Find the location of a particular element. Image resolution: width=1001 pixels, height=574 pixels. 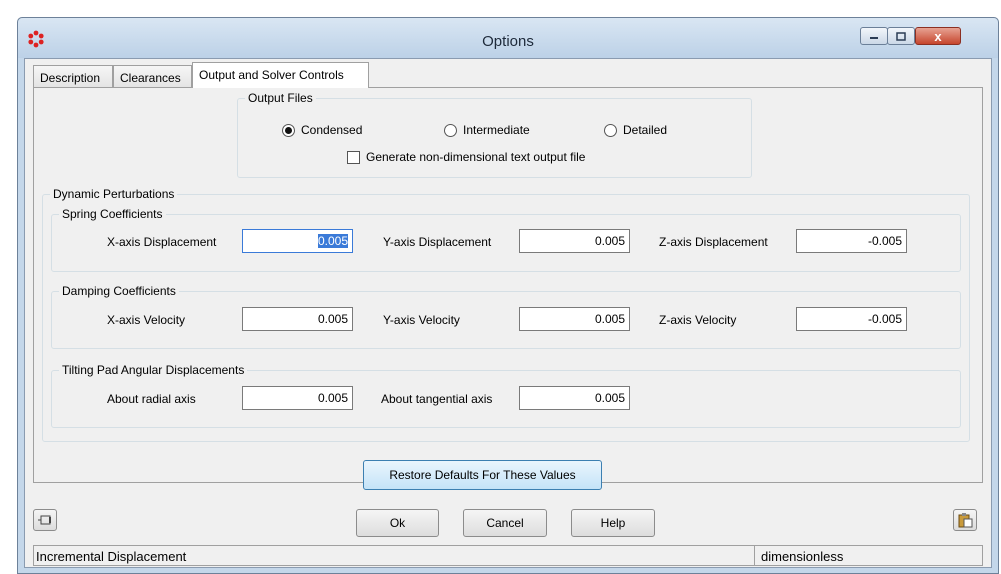

pin-icon is located at coordinates (44, 520).